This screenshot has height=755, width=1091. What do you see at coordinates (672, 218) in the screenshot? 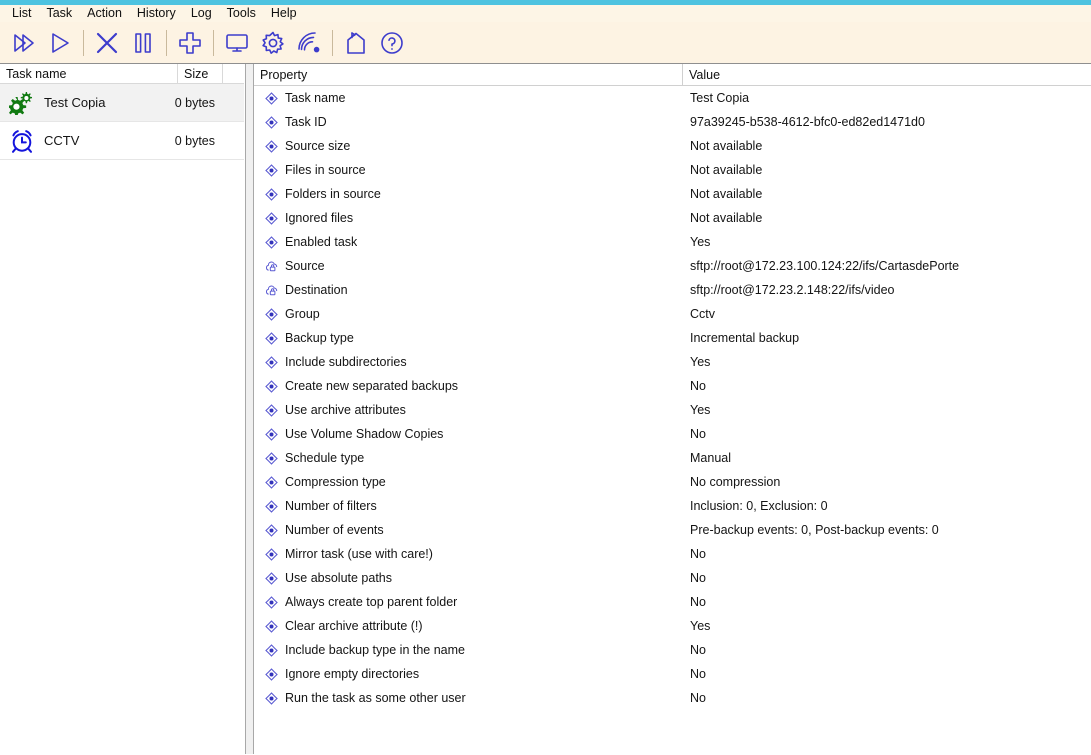
I see `property-row: Ignored files Not available` at bounding box center [672, 218].